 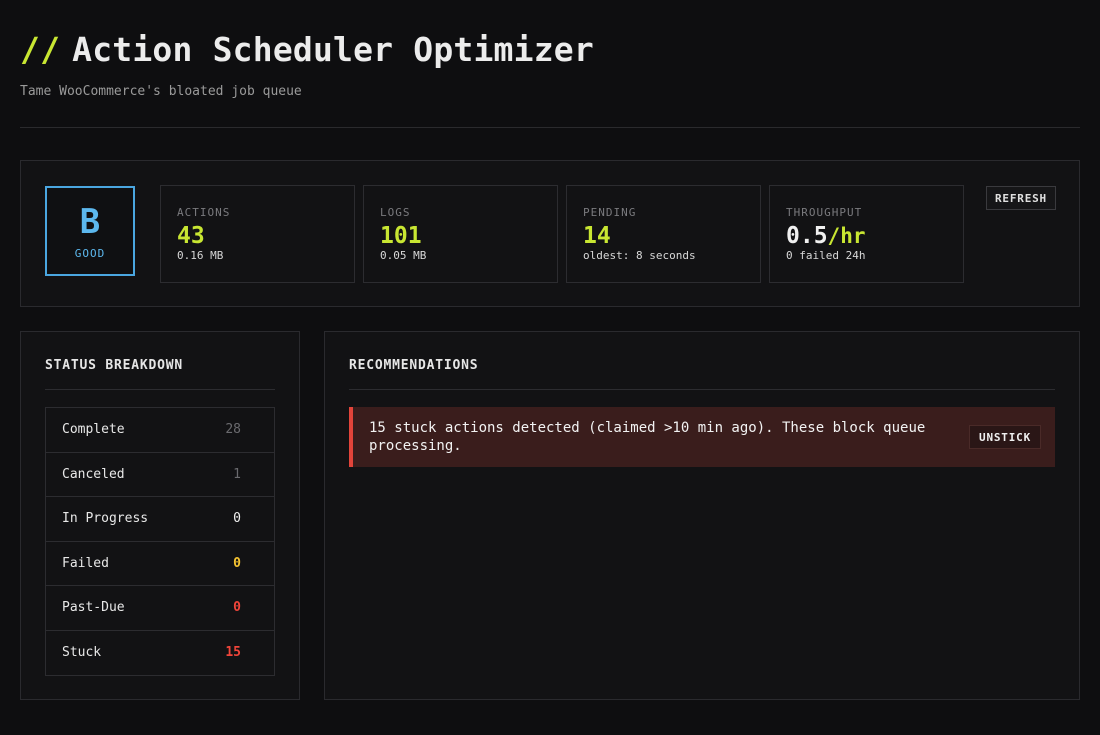 I want to click on stat-card-pending: PENDING 14 oldest: 8 seconds, so click(x=663, y=234).